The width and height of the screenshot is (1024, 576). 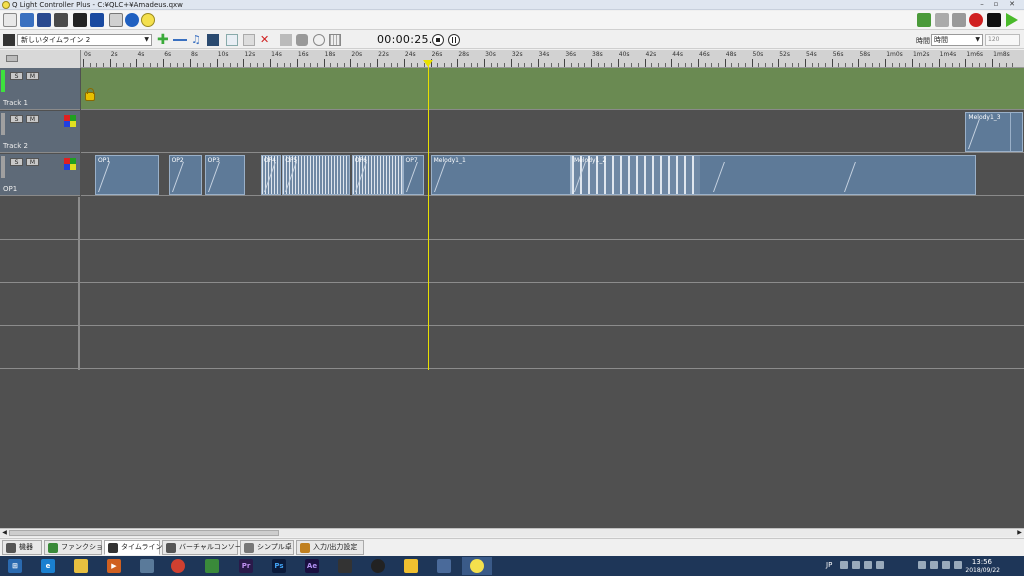 I want to click on dmx-out-icon, so click(x=994, y=20).